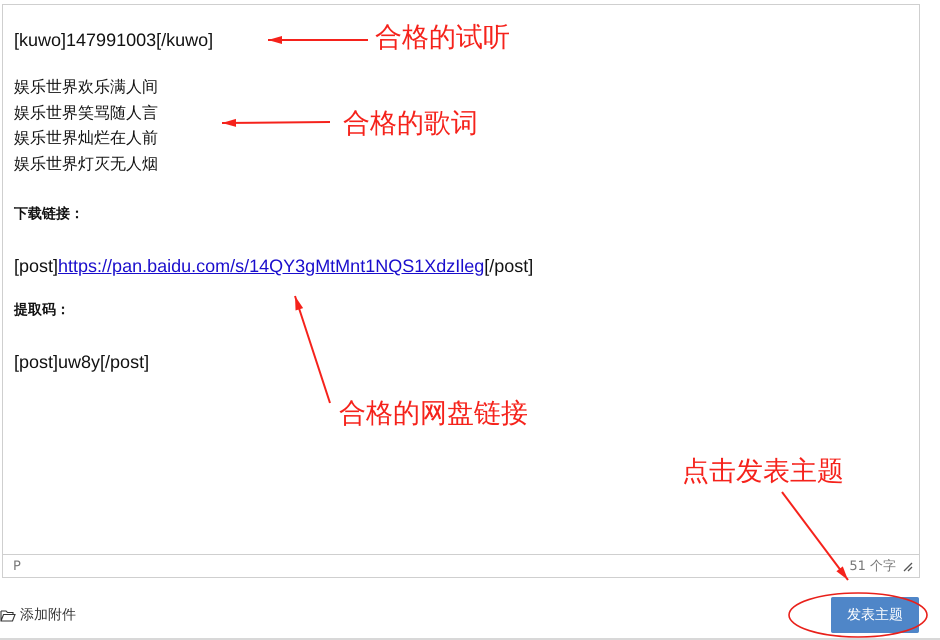 The width and height of the screenshot is (940, 640). What do you see at coordinates (509, 266) in the screenshot?
I see `tag-text: [/post]` at bounding box center [509, 266].